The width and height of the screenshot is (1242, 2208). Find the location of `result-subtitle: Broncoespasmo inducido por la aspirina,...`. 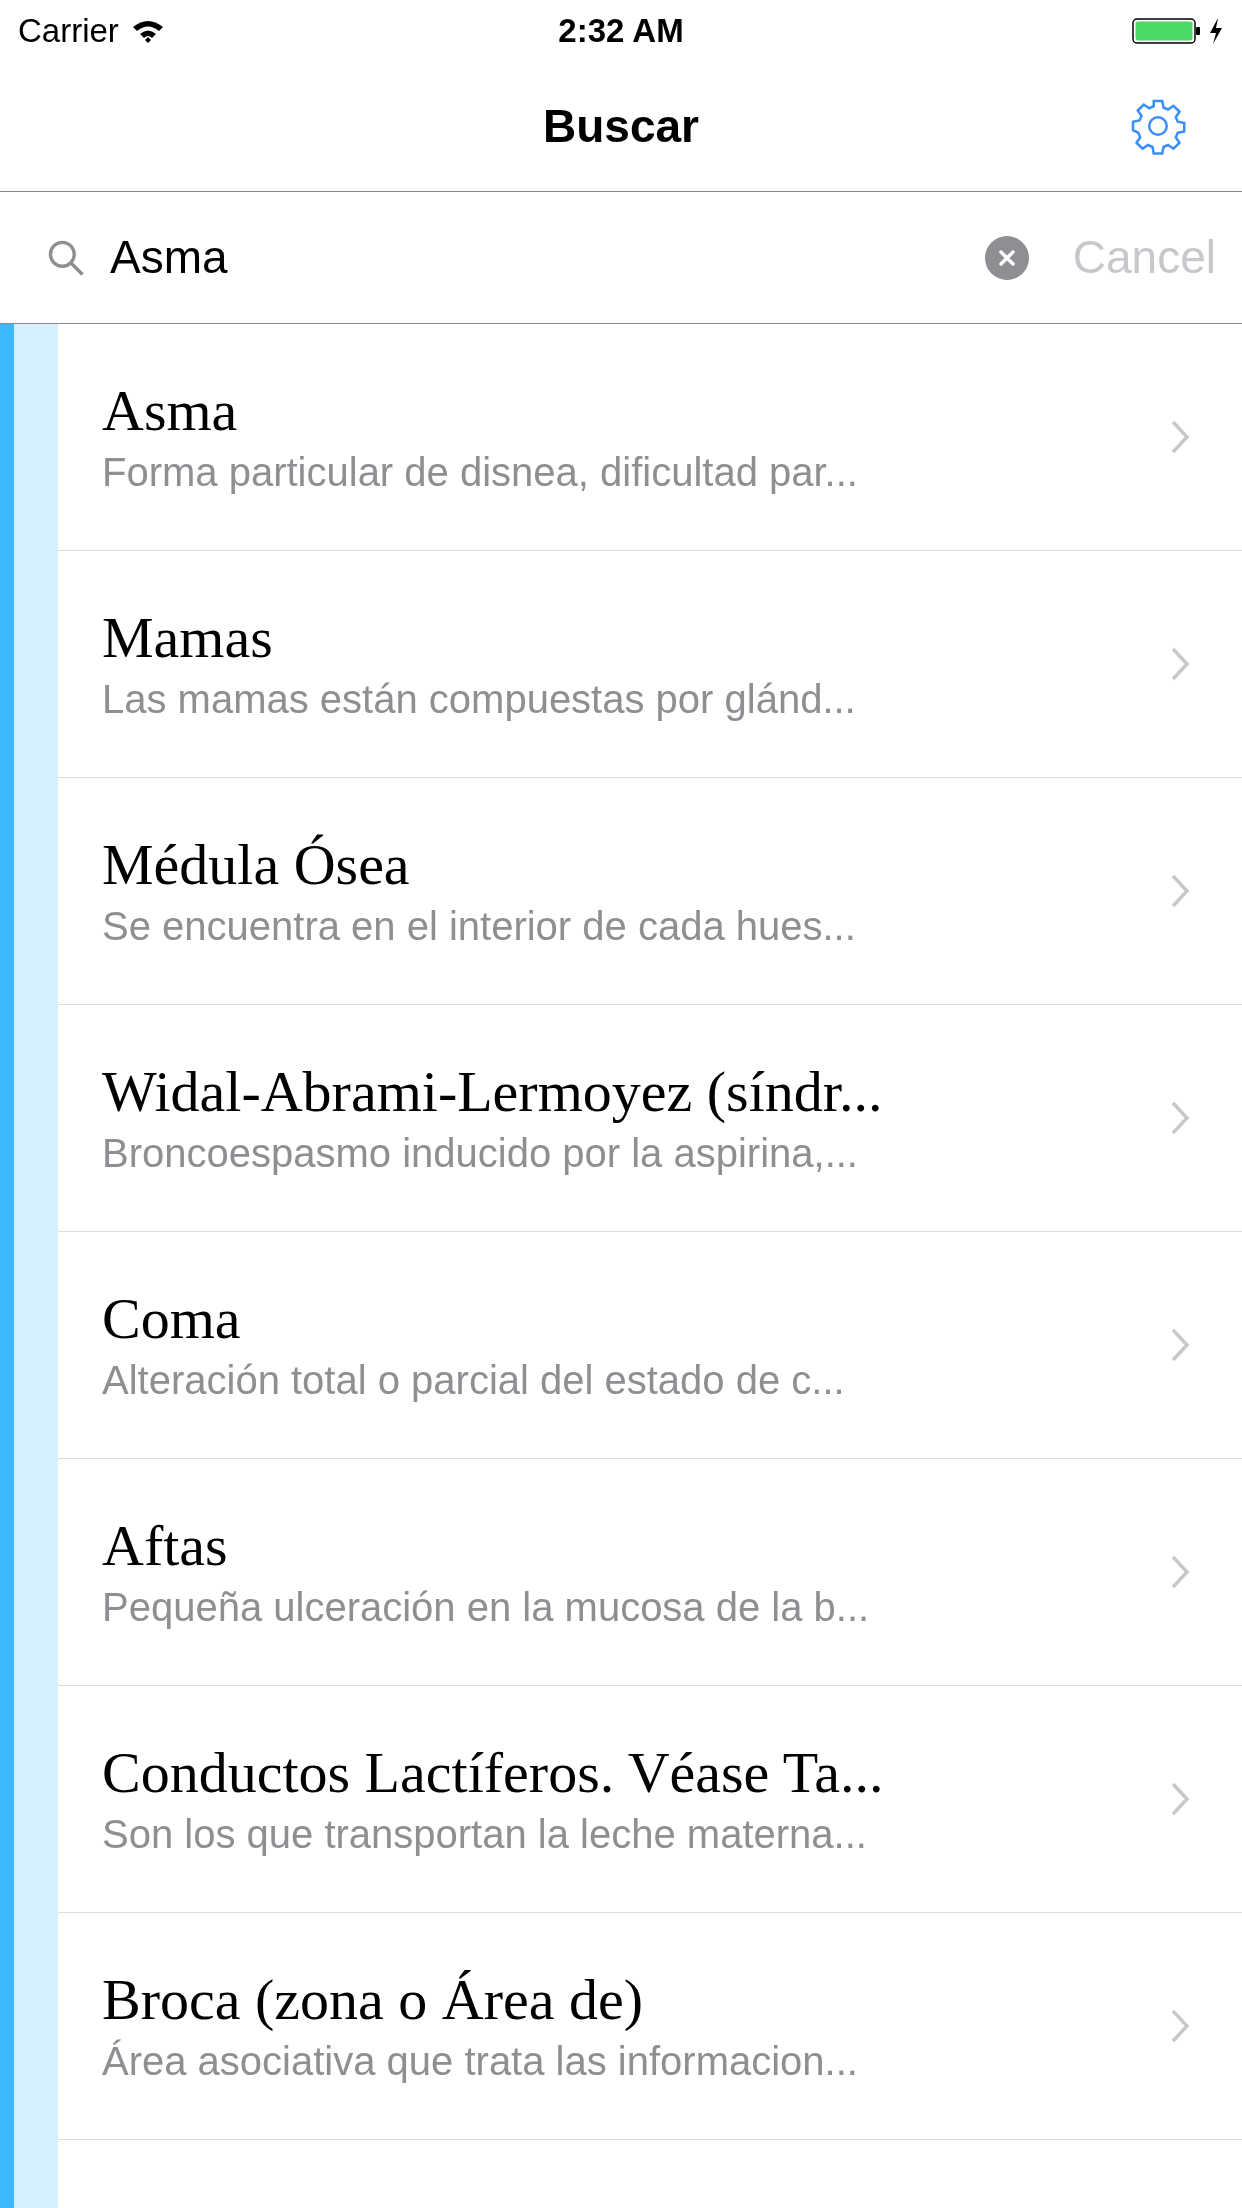

result-subtitle: Broncoespasmo inducido por la aspirina,... is located at coordinates (480, 1153).